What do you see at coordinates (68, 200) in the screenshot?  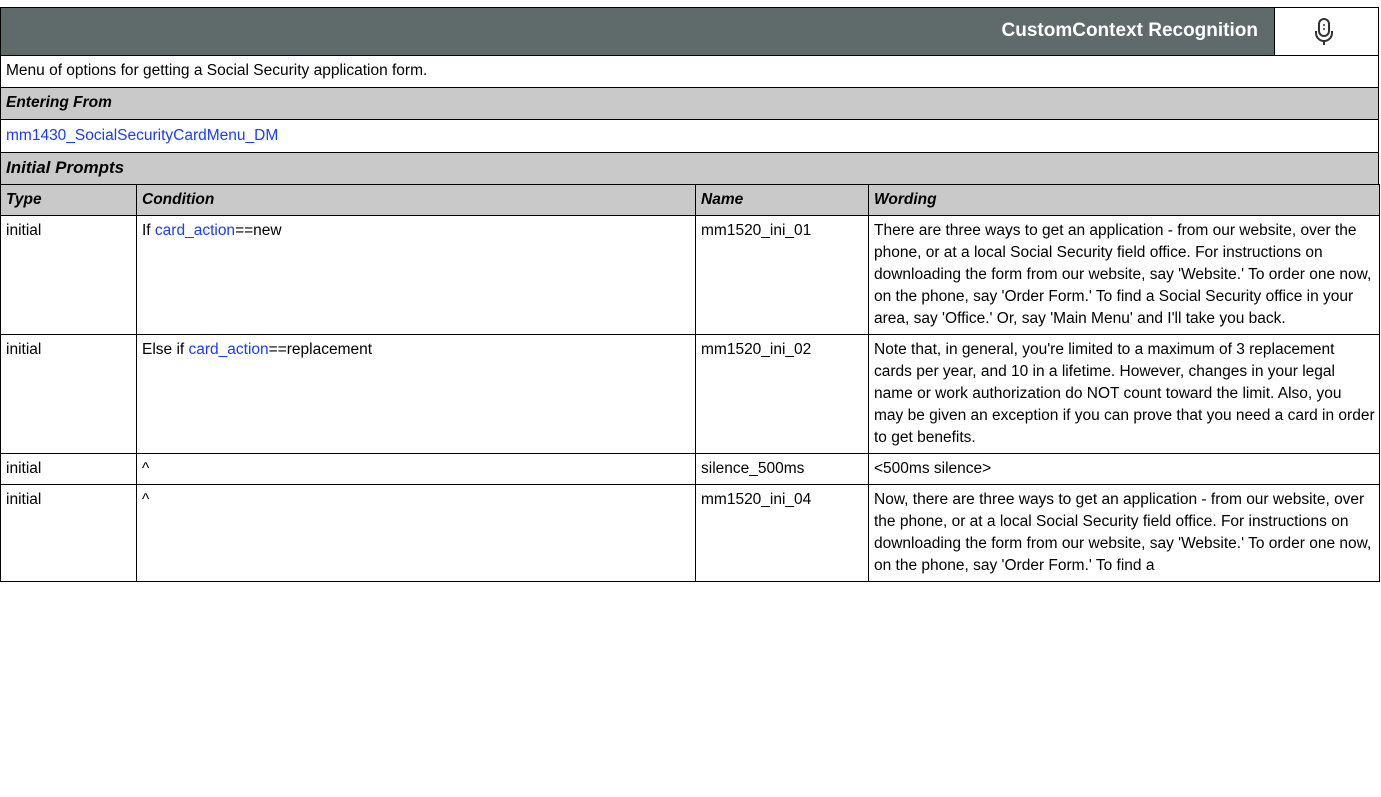 I see `column-header-type: Type` at bounding box center [68, 200].